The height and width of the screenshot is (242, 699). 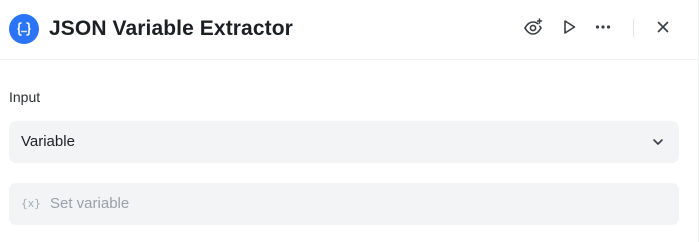 I want to click on preview-button, so click(x=533, y=29).